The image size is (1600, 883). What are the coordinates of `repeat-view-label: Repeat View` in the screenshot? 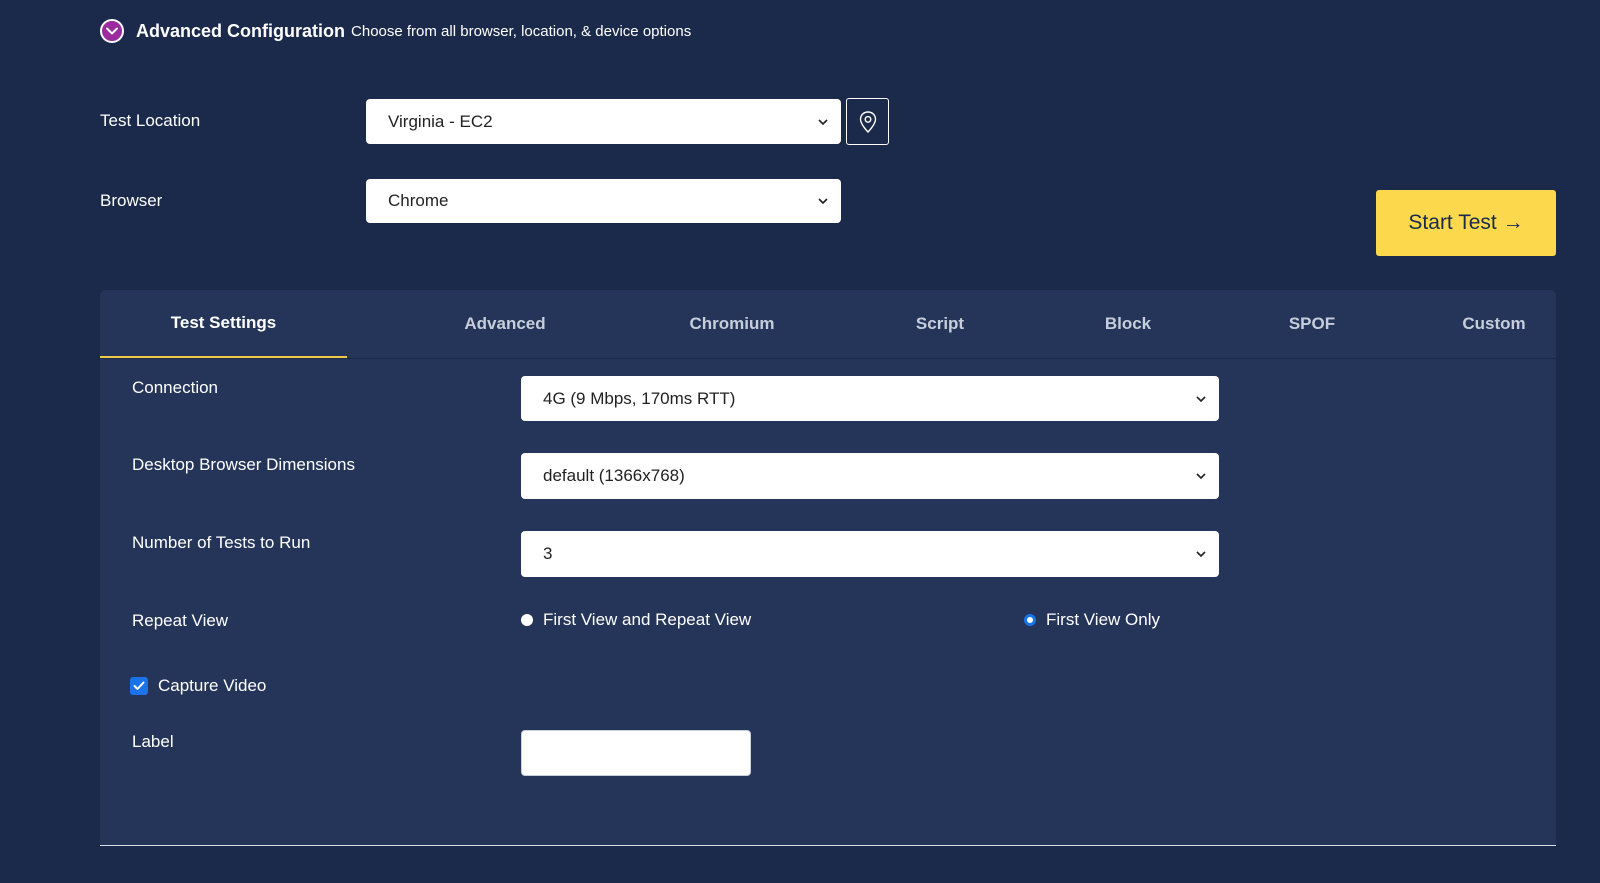 It's located at (180, 620).